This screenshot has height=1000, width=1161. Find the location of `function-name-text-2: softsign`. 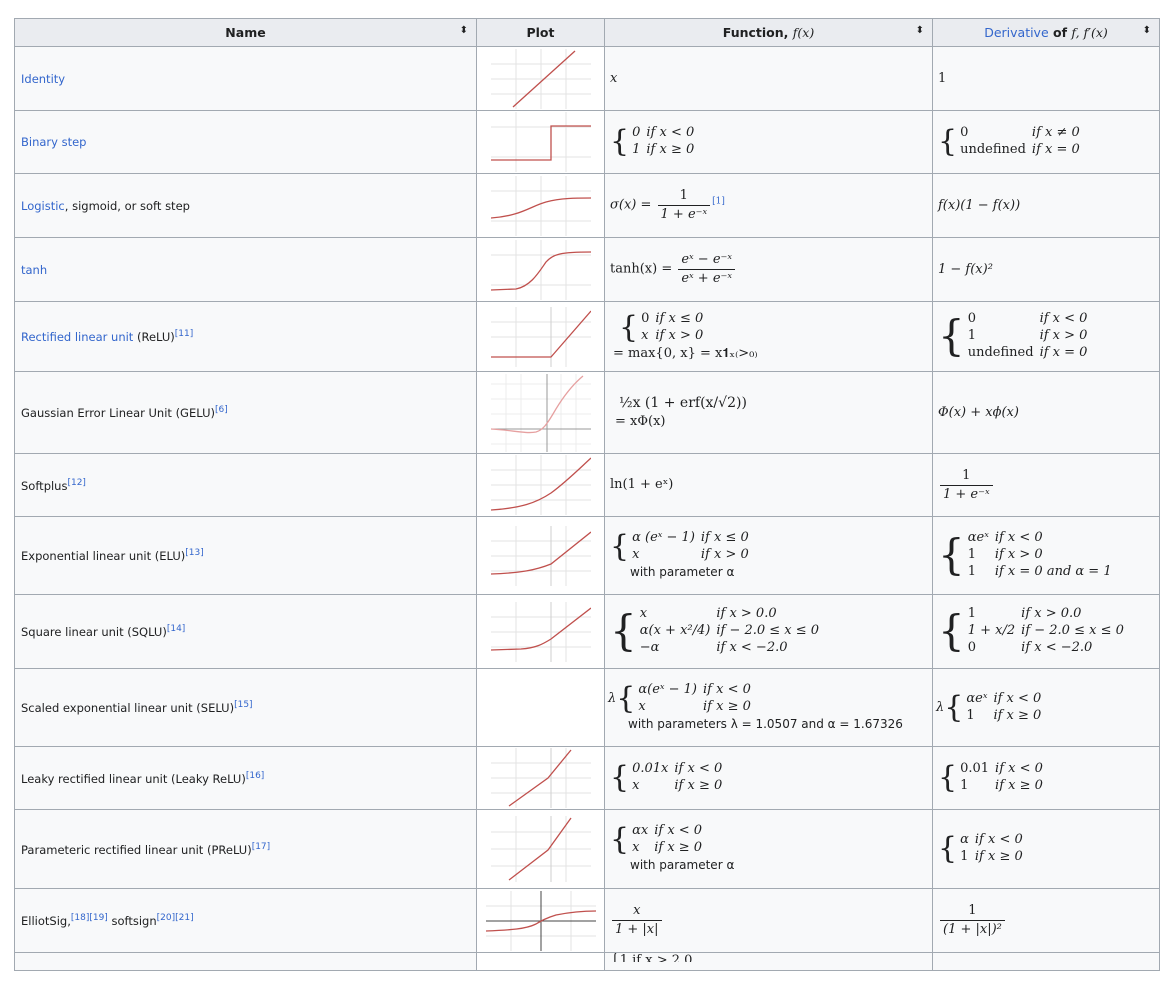

function-name-text-2: softsign is located at coordinates (132, 921).